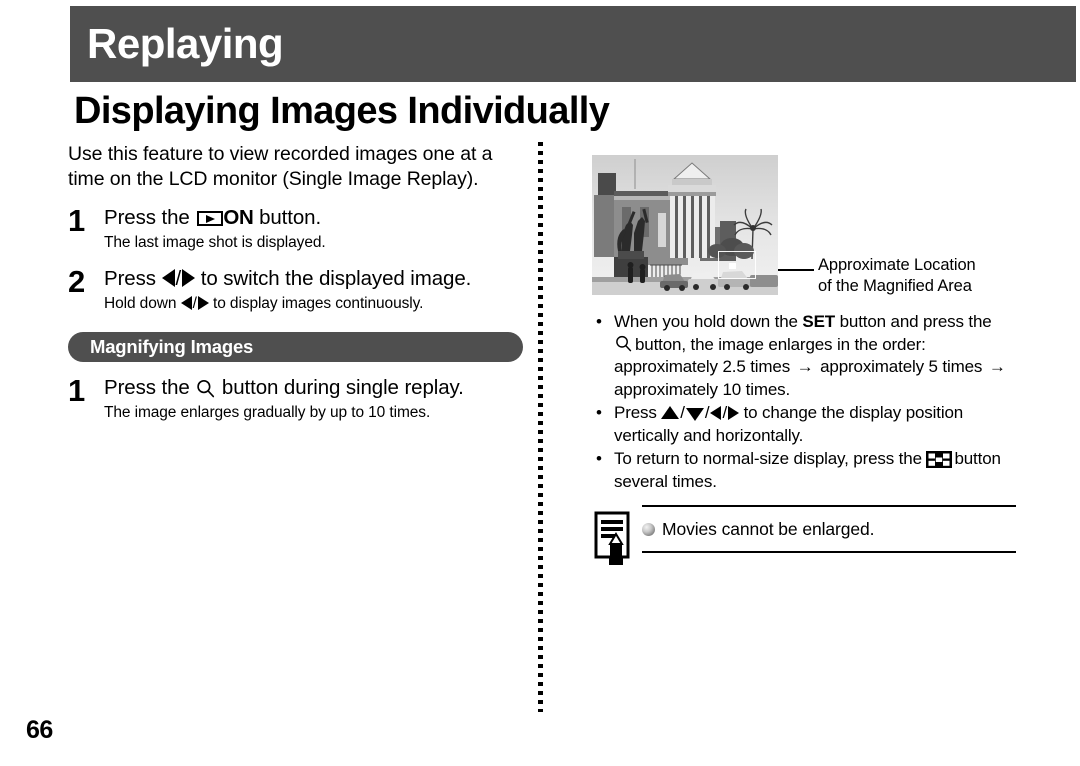 Image resolution: width=1080 pixels, height=766 pixels. Describe the element at coordinates (635, 412) in the screenshot. I see `bullet-2-part-1: Press` at that location.